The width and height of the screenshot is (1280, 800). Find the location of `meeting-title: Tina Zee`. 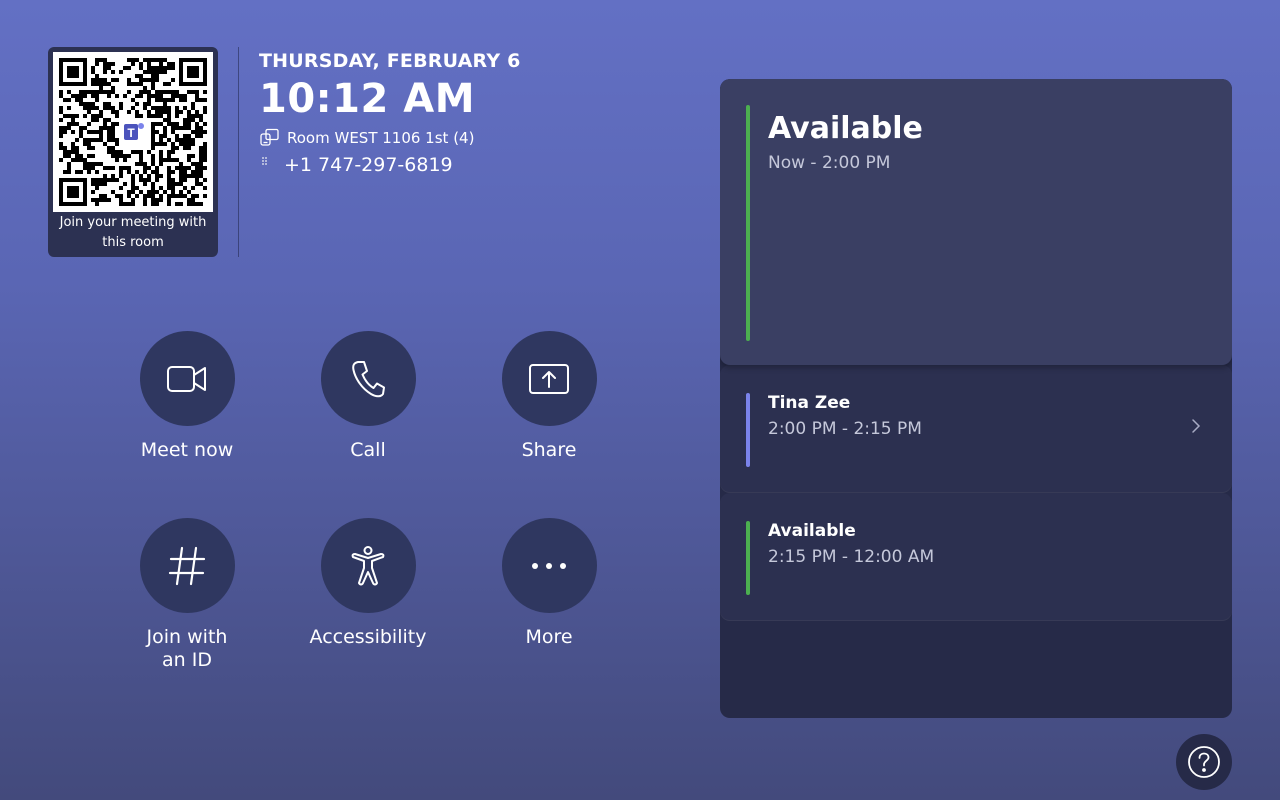

meeting-title: Tina Zee is located at coordinates (809, 403).